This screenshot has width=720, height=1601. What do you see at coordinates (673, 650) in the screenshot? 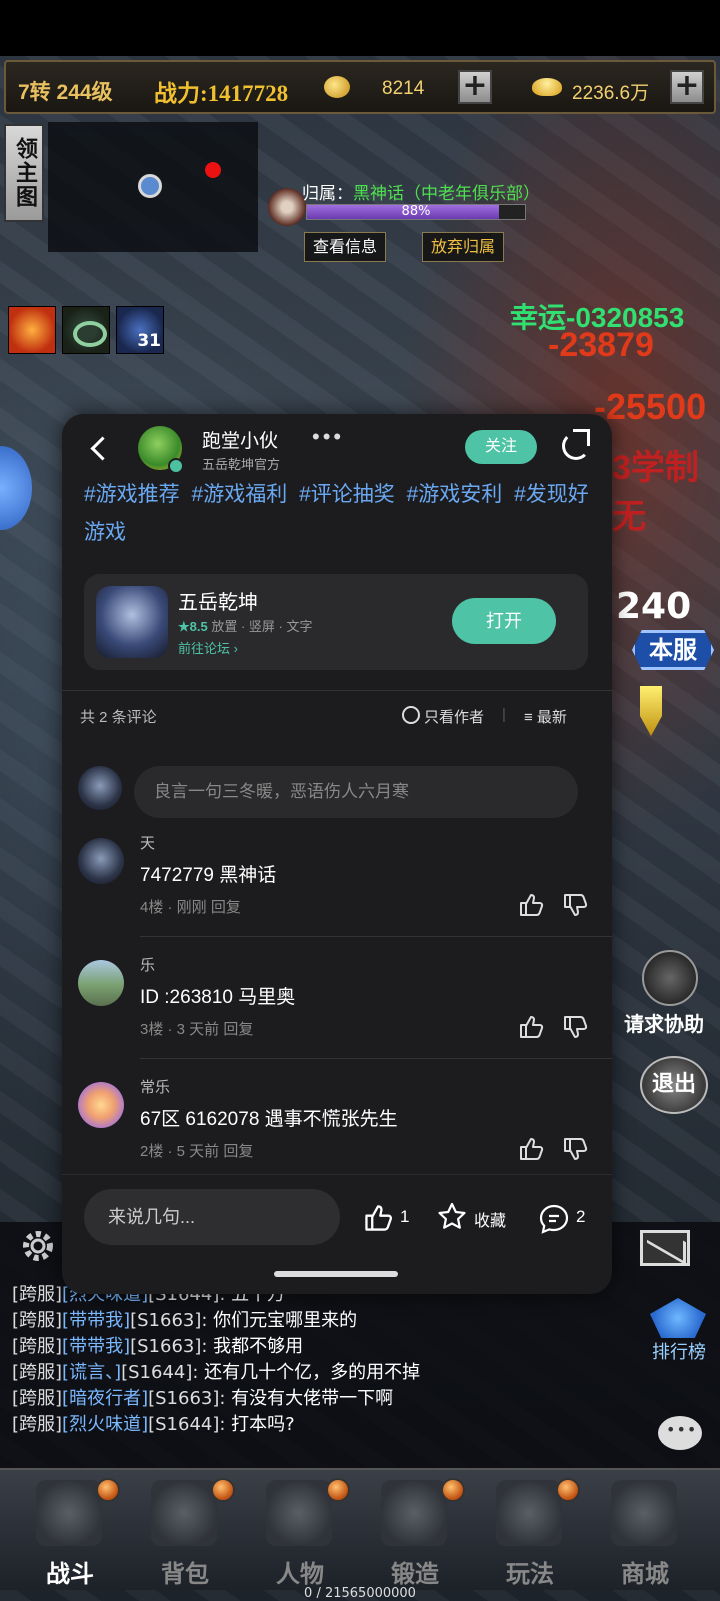
I see `server-badge: 本服` at bounding box center [673, 650].